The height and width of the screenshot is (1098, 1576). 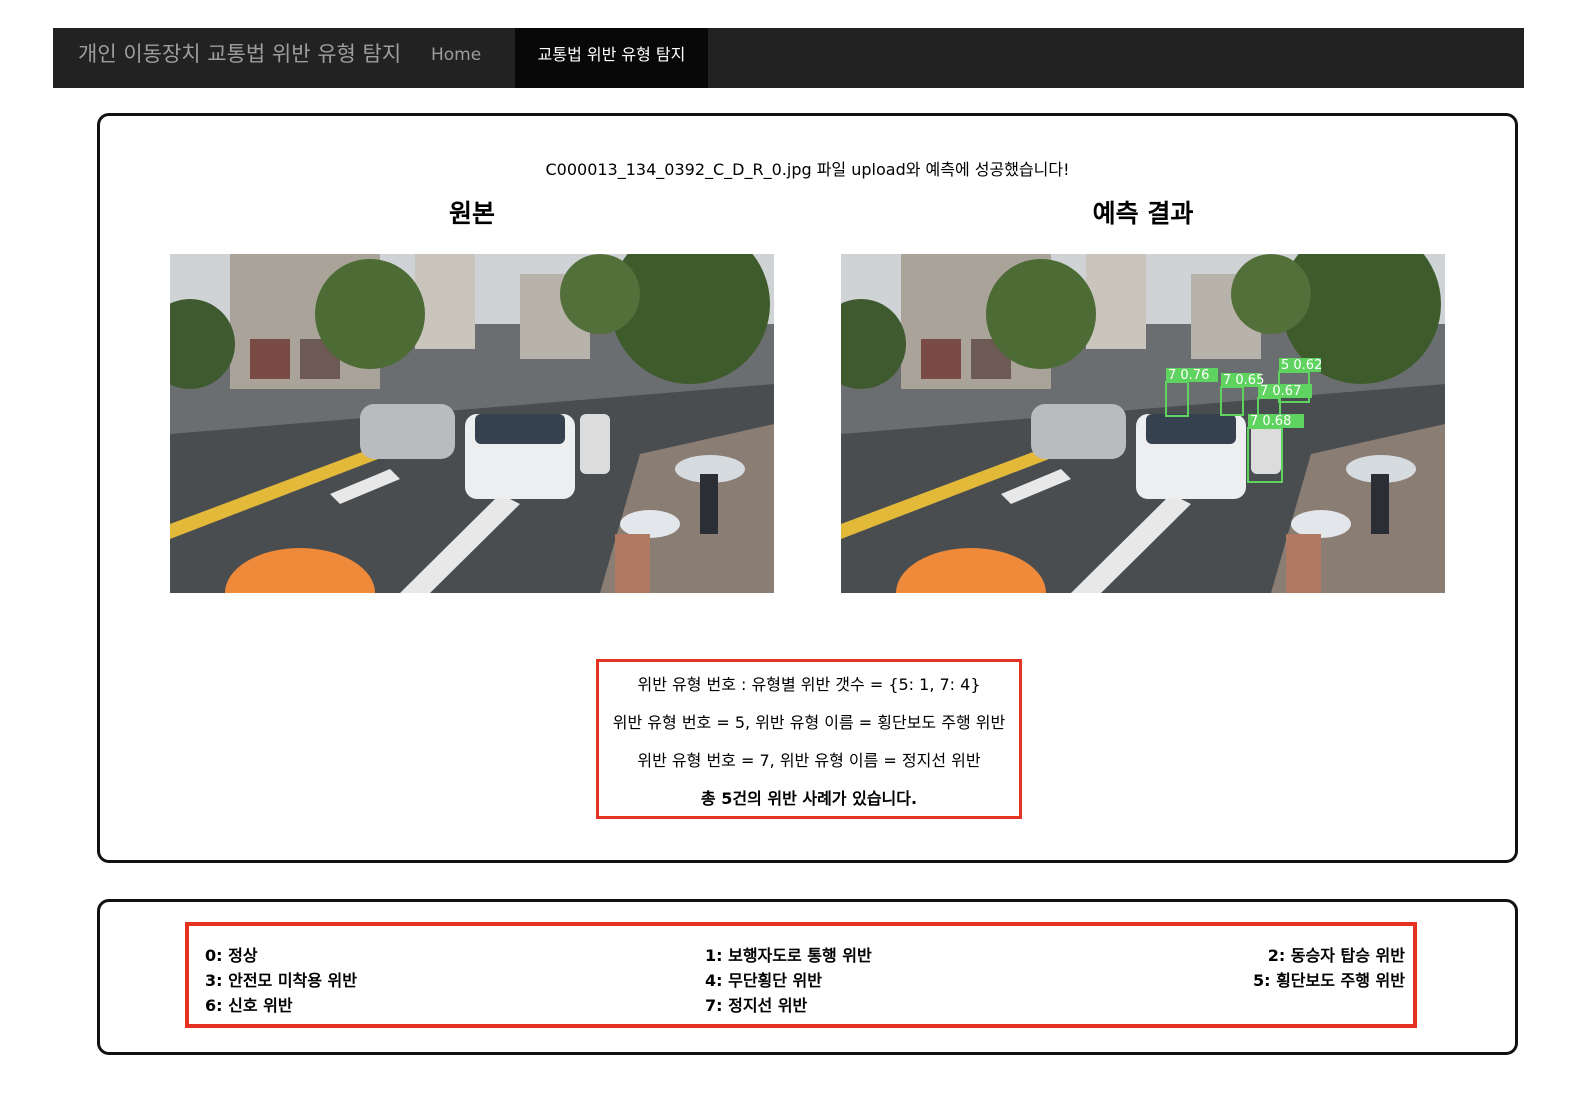 I want to click on summary-type-7: 위반 유형 번호 = 7, 위반 유형 이름 = 정지선 위반, so click(x=809, y=760).